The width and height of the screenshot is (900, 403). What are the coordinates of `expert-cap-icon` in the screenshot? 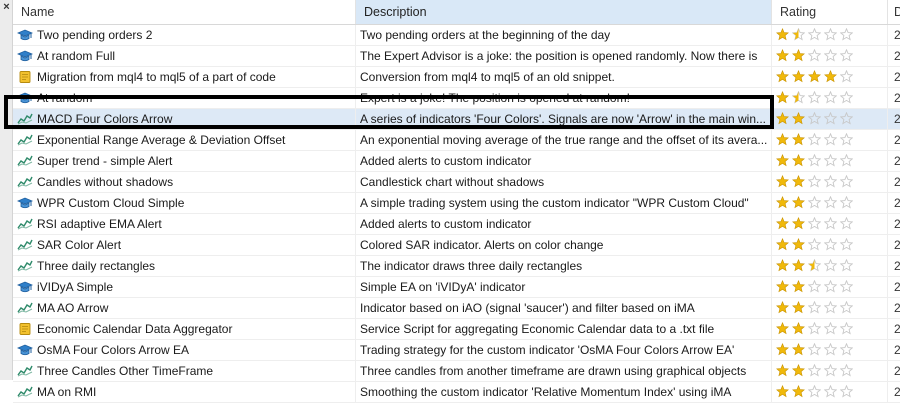 It's located at (25, 98).